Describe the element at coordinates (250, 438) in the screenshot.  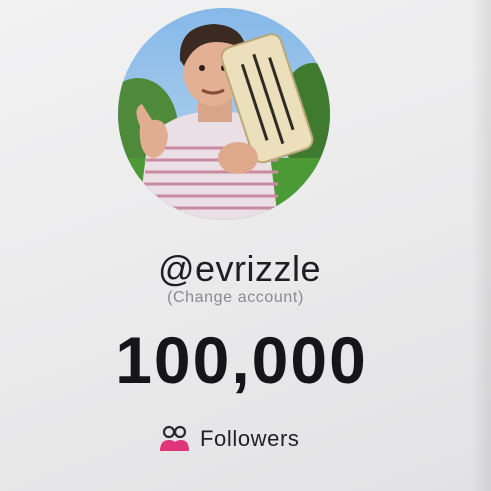
I see `followers-label: Followers` at that location.